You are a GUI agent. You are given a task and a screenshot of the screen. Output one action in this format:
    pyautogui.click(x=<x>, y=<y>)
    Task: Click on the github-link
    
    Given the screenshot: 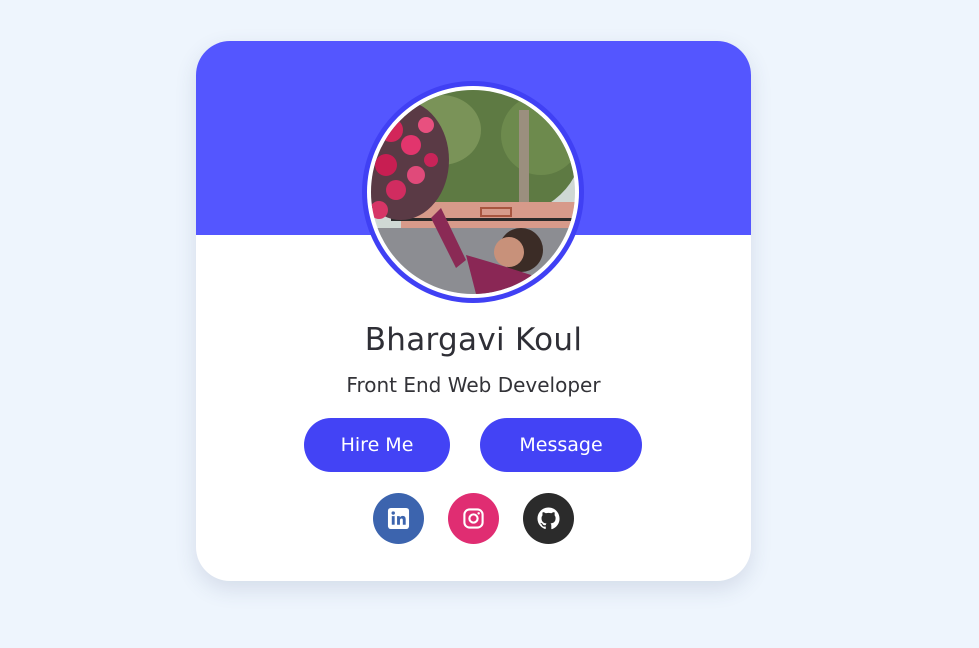 What is the action you would take?
    pyautogui.click(x=548, y=518)
    